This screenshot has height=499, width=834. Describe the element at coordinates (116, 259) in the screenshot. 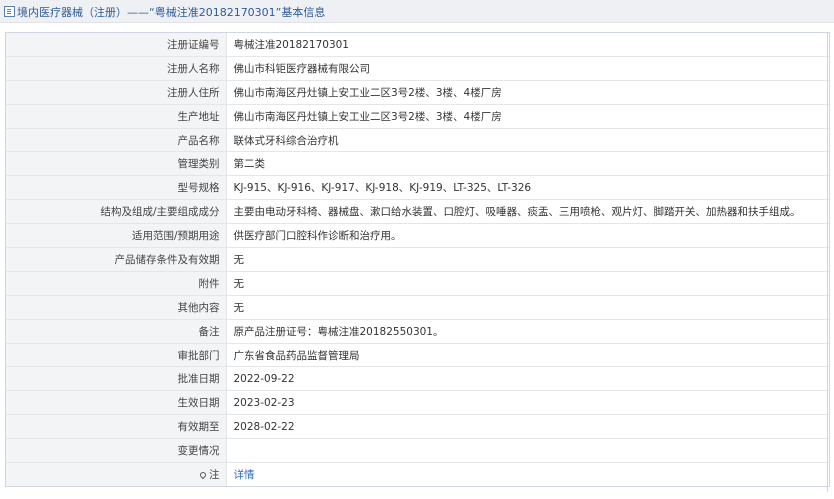

I see `row-label: 产品储存条件及有效期` at that location.